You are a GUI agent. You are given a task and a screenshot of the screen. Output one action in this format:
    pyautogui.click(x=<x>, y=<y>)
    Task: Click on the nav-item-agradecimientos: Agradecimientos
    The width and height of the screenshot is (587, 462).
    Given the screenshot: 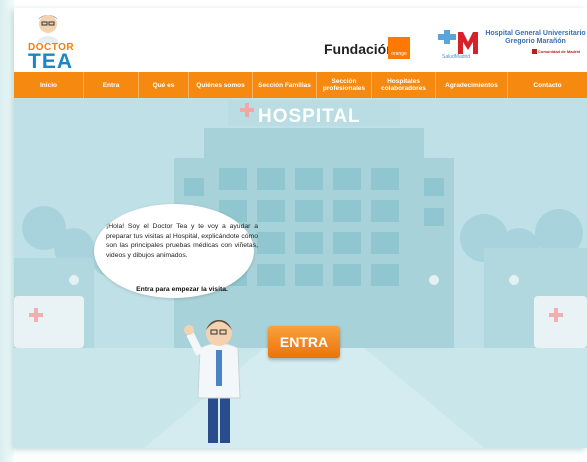 What is the action you would take?
    pyautogui.click(x=472, y=85)
    